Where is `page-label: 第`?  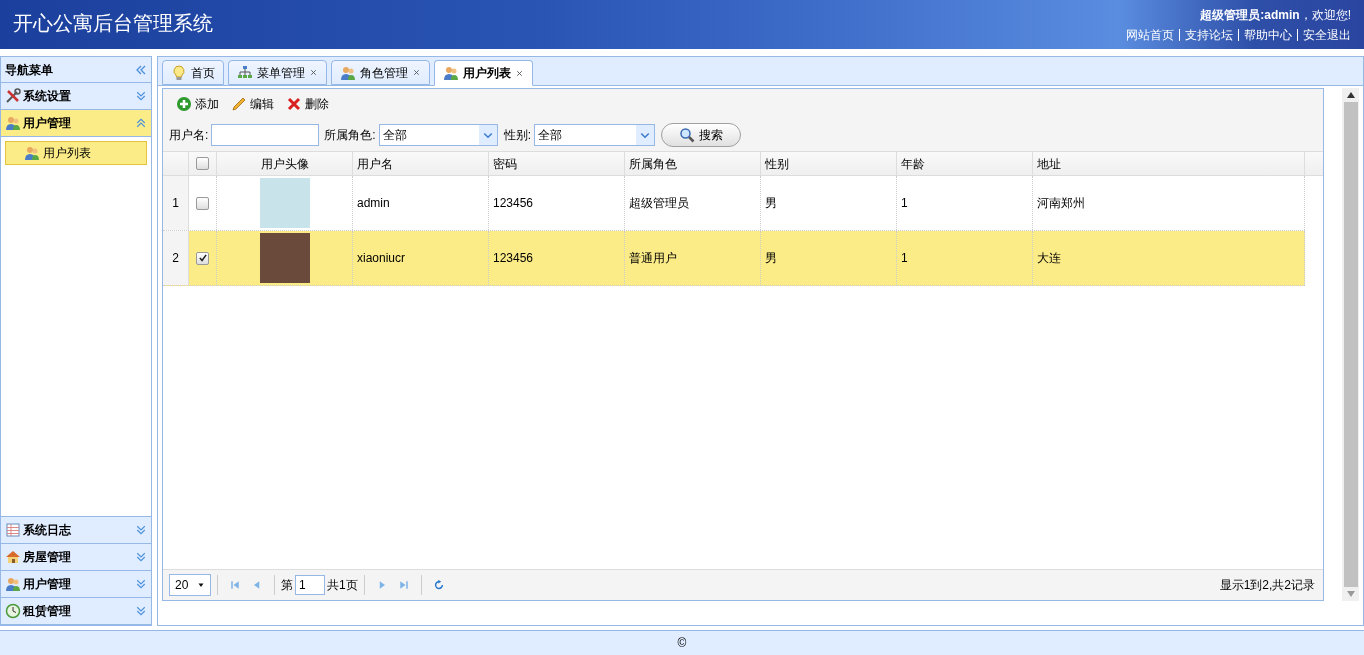
page-label: 第 is located at coordinates (287, 585).